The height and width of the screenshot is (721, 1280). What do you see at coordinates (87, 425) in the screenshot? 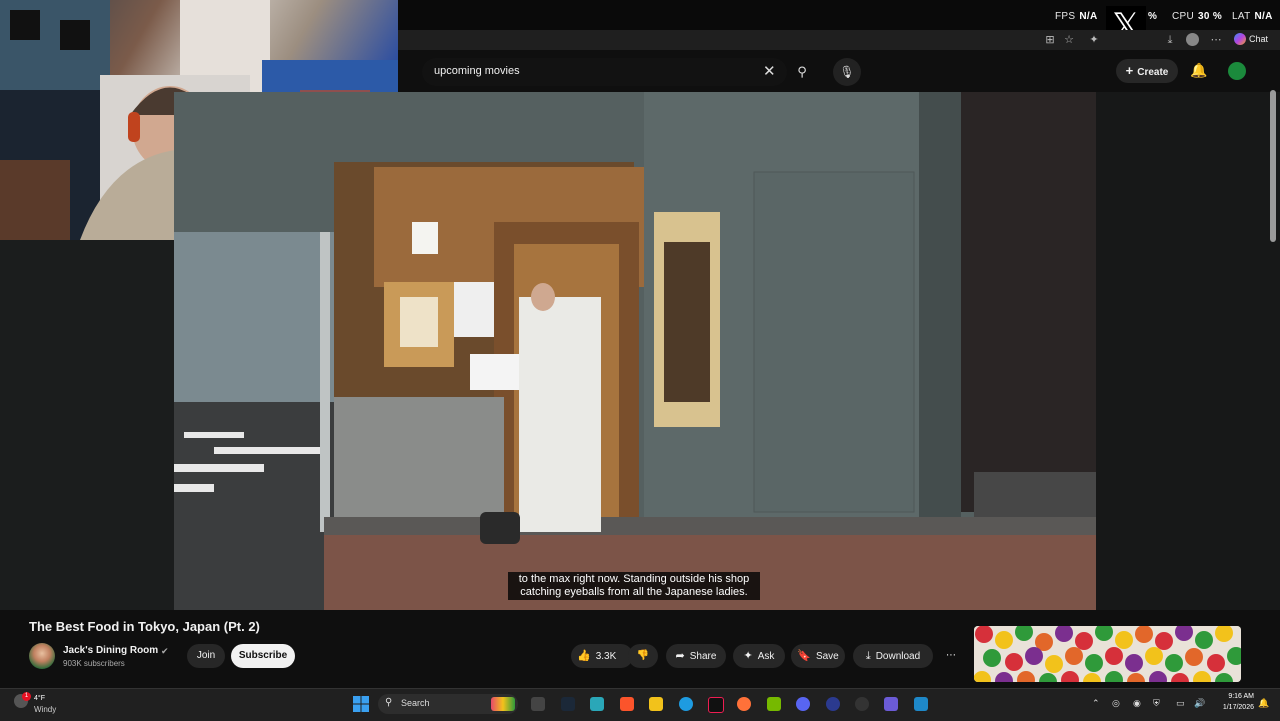
I see `video-letterbox-left` at bounding box center [87, 425].